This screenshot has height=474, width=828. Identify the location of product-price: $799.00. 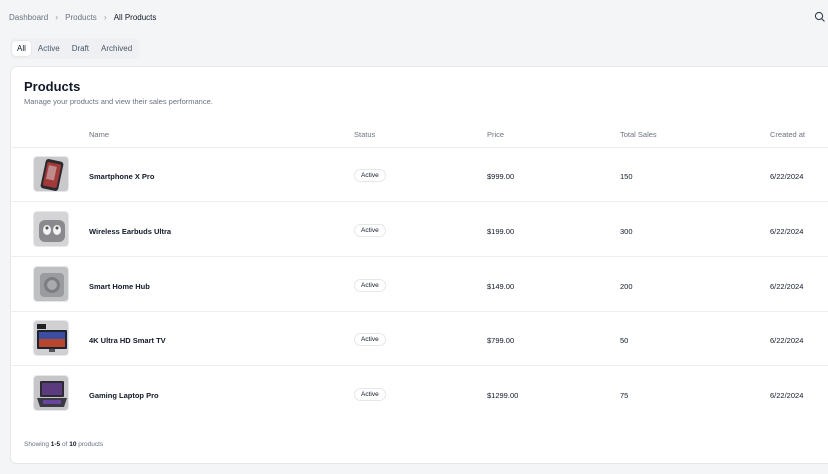
(501, 340).